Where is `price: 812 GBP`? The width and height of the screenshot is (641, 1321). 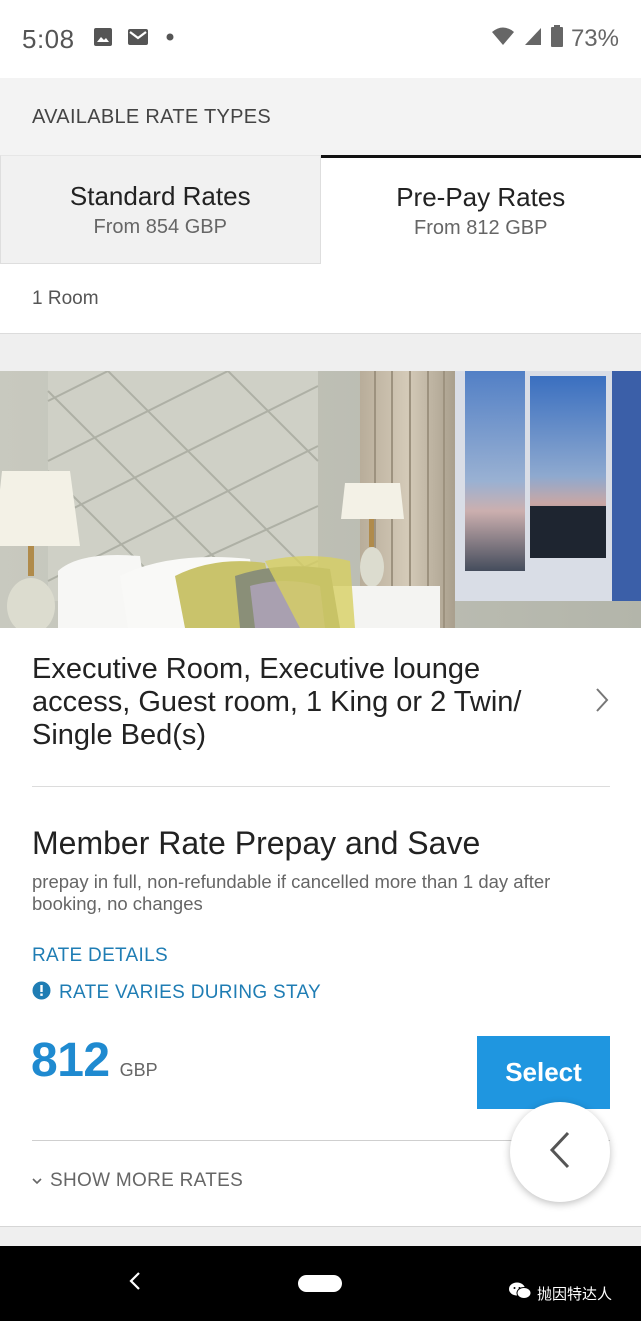
price: 812 GBP is located at coordinates (94, 1060).